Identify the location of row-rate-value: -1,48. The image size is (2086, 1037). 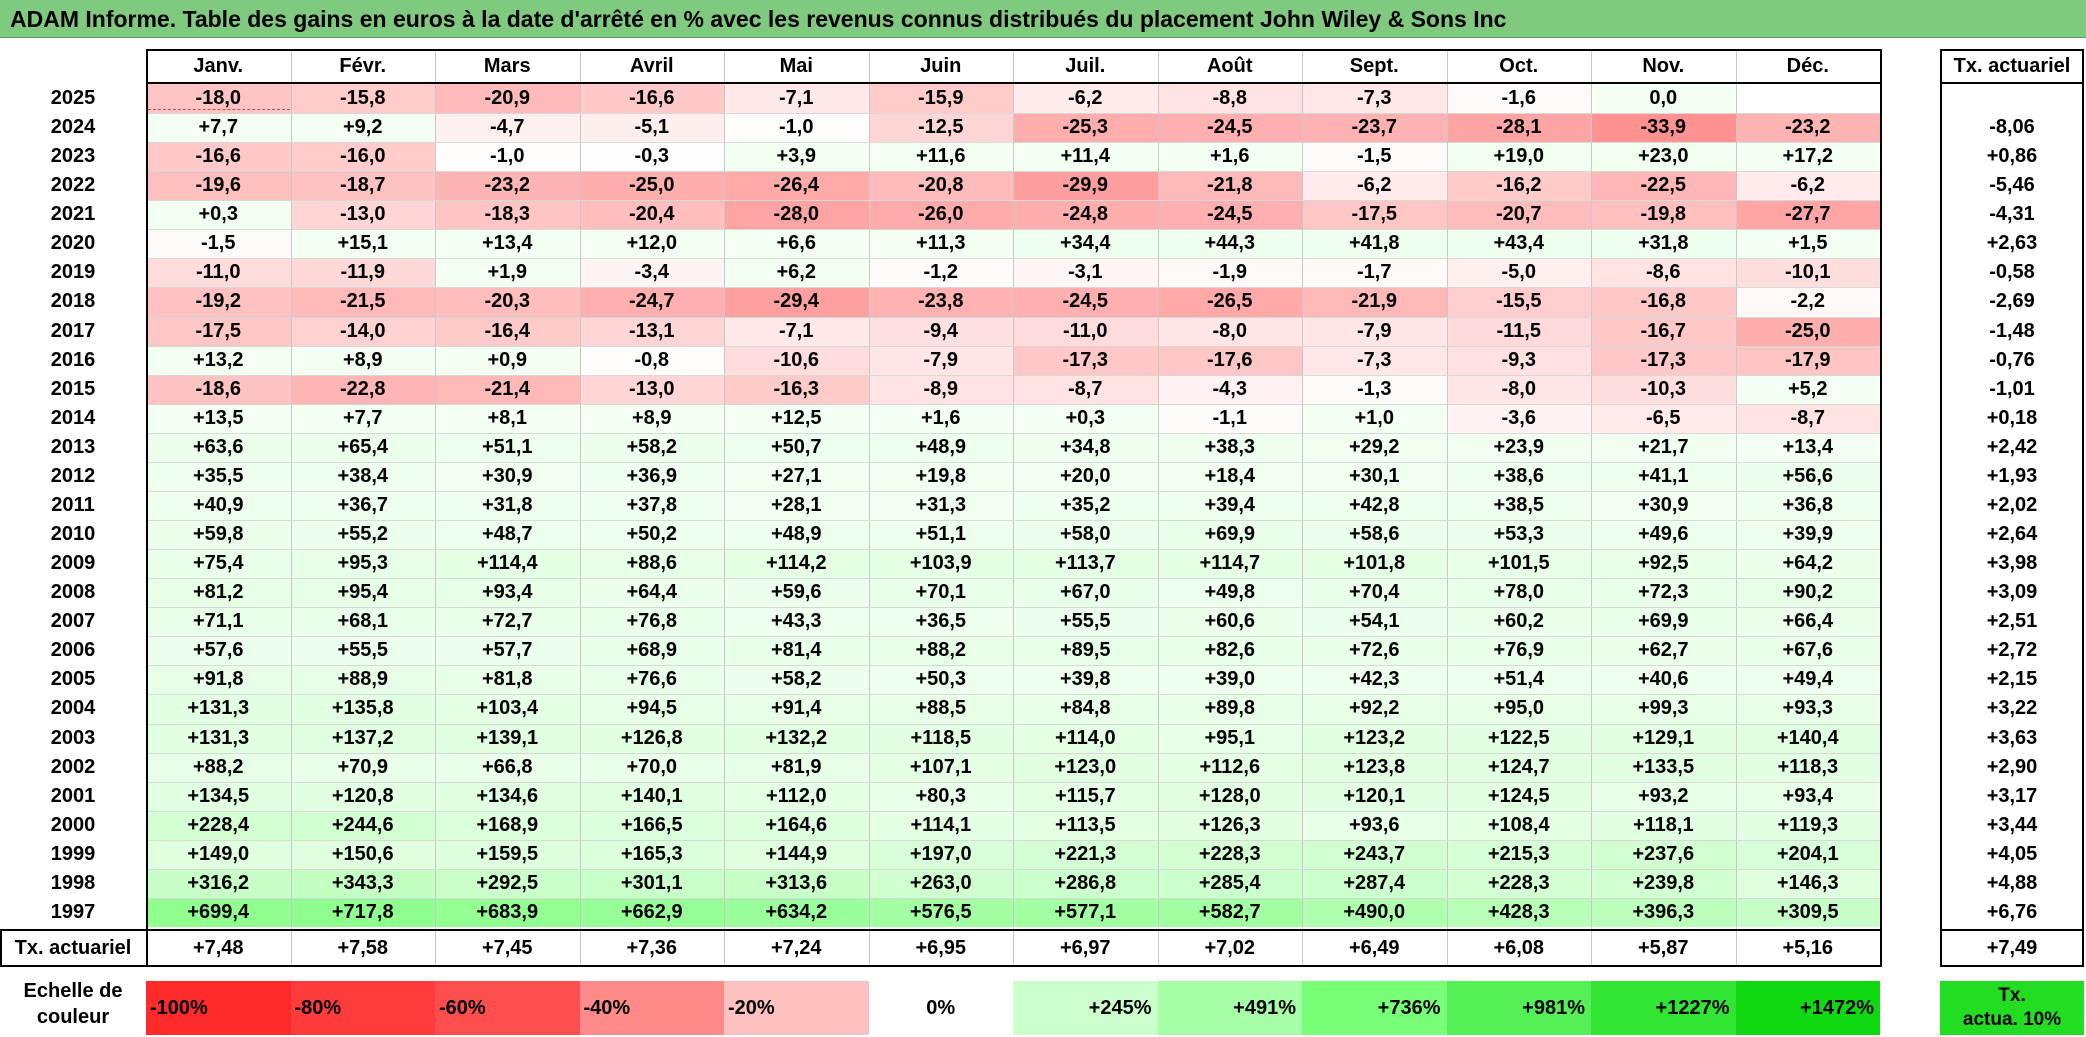
(2012, 330).